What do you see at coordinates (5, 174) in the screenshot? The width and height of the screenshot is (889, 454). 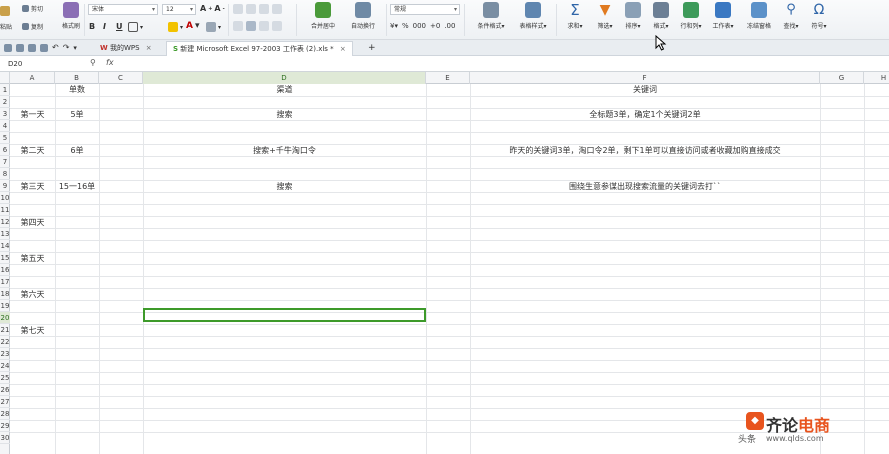 I see `row-header: 8` at bounding box center [5, 174].